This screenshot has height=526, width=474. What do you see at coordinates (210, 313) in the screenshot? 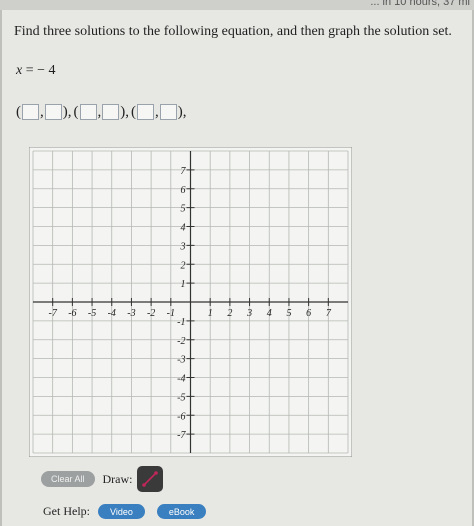
I see `x-tick-label: 1` at bounding box center [210, 313].